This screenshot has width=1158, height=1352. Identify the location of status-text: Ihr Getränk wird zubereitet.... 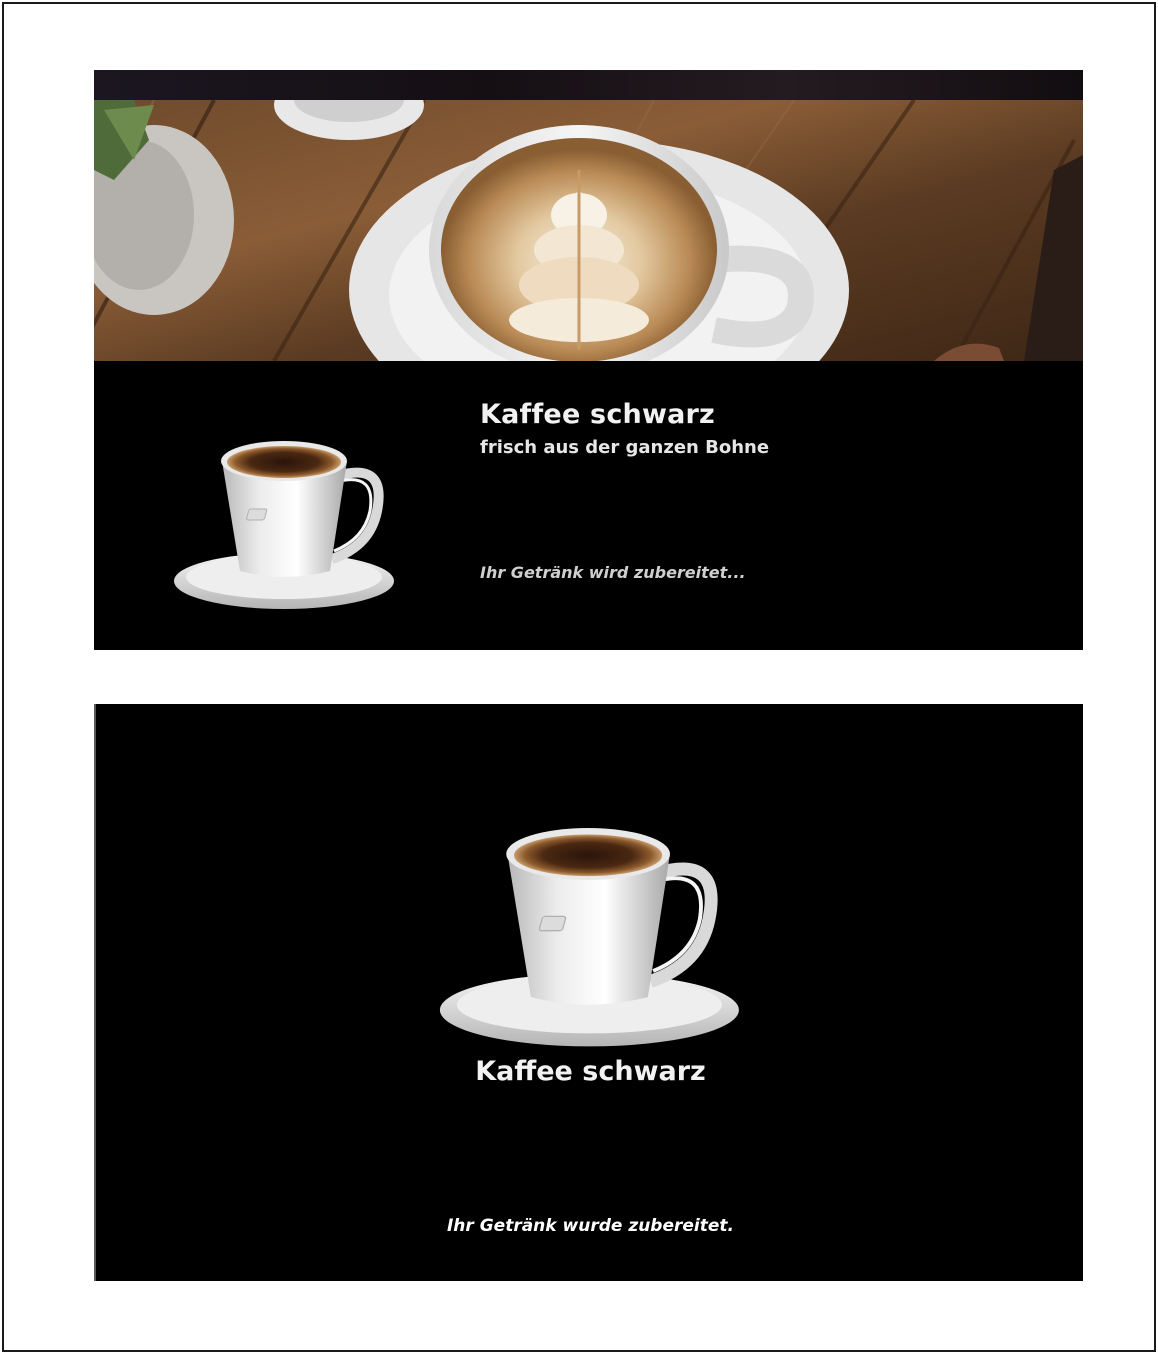
(613, 572).